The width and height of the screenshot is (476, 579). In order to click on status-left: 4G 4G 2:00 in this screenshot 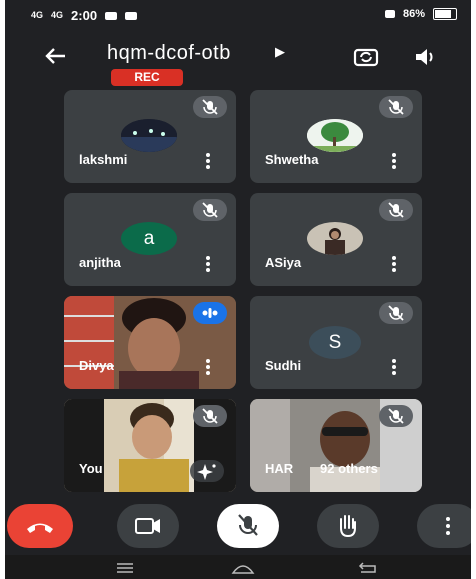, I will do `click(84, 15)`.